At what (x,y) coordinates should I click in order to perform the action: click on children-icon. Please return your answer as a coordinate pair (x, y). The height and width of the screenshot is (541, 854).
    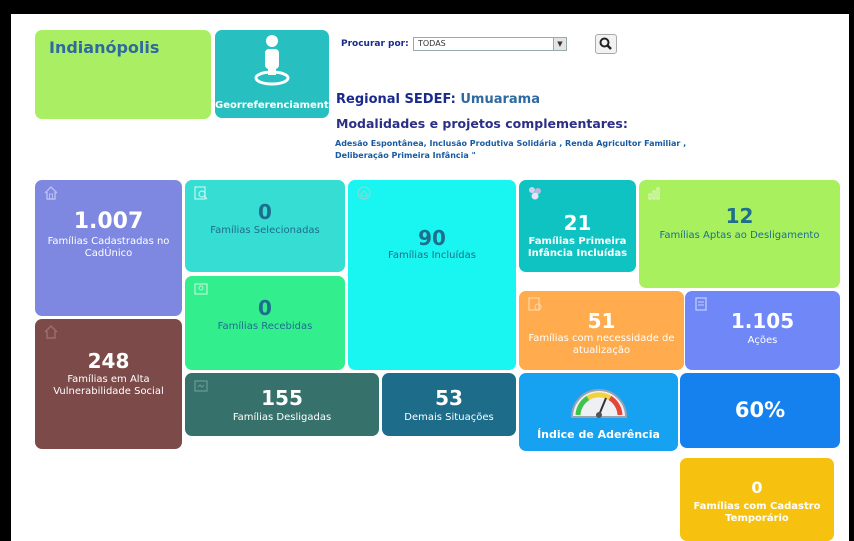
    Looking at the image, I should click on (535, 193).